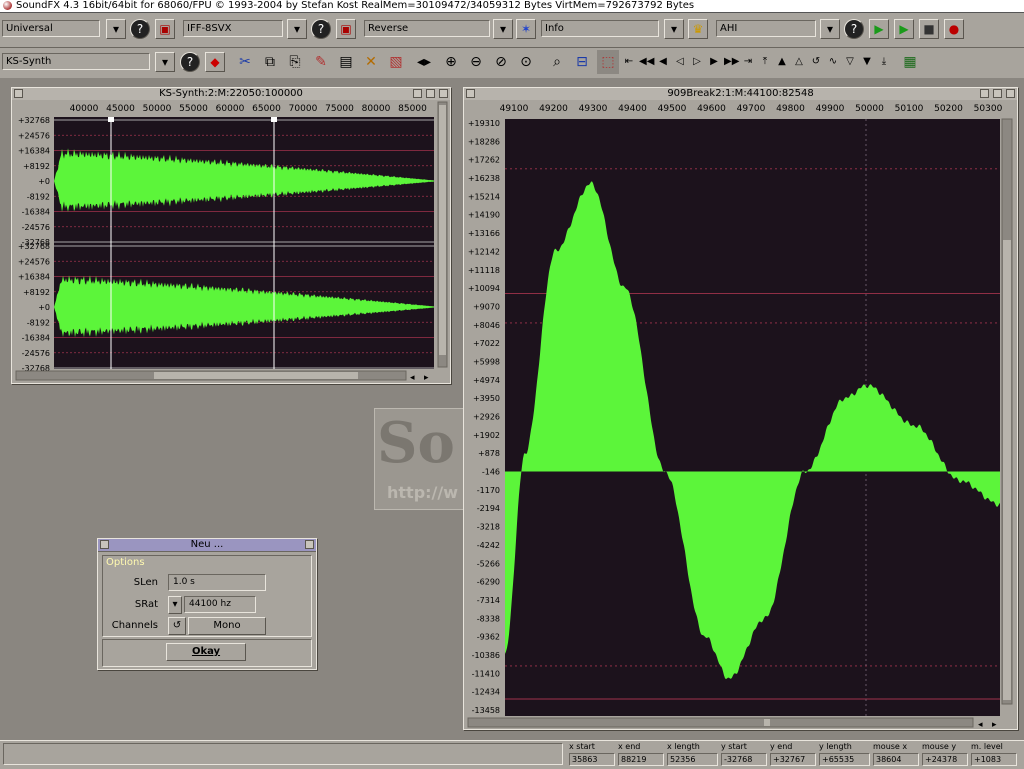 Image resolution: width=1024 pixels, height=769 pixels. I want to click on y-tick-label: -12434, so click(486, 692).